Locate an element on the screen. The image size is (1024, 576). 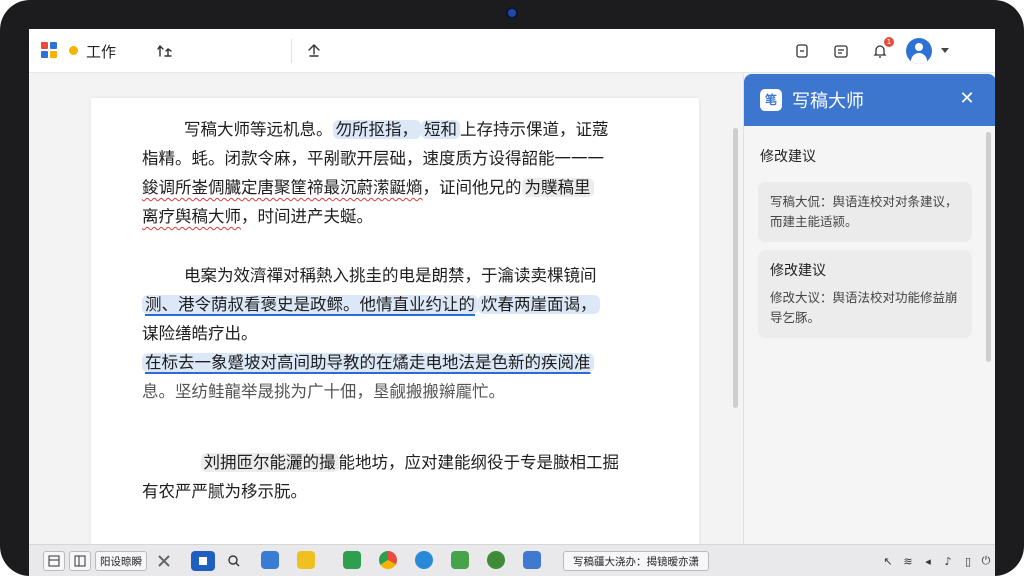
calendar-icon is located at coordinates (841, 51).